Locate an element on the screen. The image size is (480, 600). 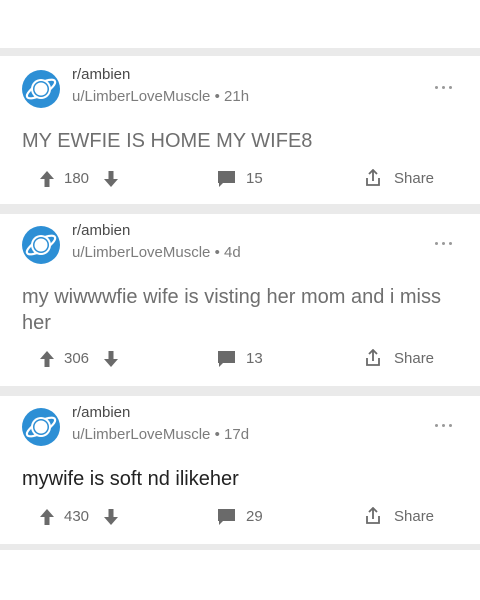
post-title: MY EWFIE IS HOME MY WIFE8 is located at coordinates (242, 141).